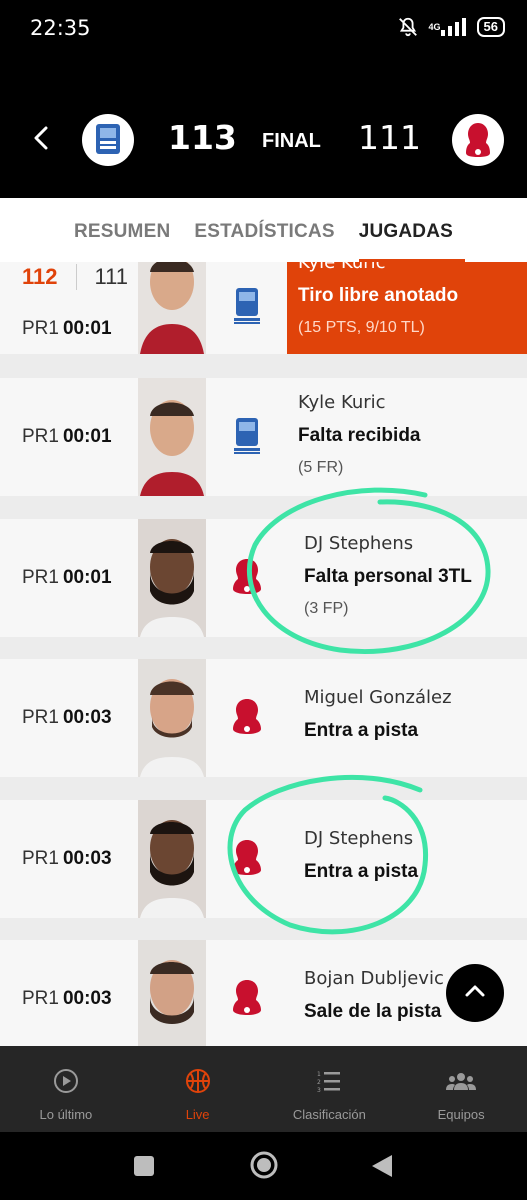 The height and width of the screenshot is (1200, 527). What do you see at coordinates (326, 608) in the screenshot?
I see `play-detail: (3 FP)` at bounding box center [326, 608].